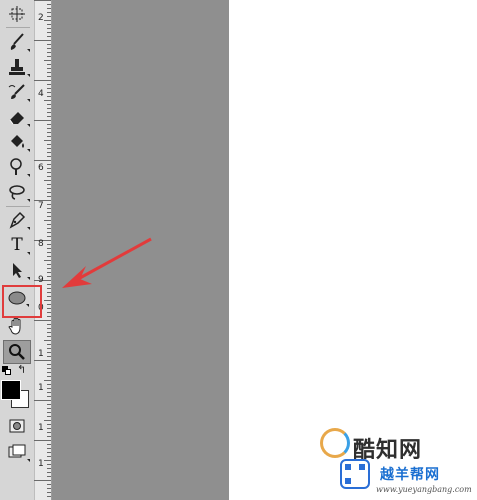 Image resolution: width=477 pixels, height=500 pixels. What do you see at coordinates (17, 426) in the screenshot?
I see `quick-mask-icon` at bounding box center [17, 426].